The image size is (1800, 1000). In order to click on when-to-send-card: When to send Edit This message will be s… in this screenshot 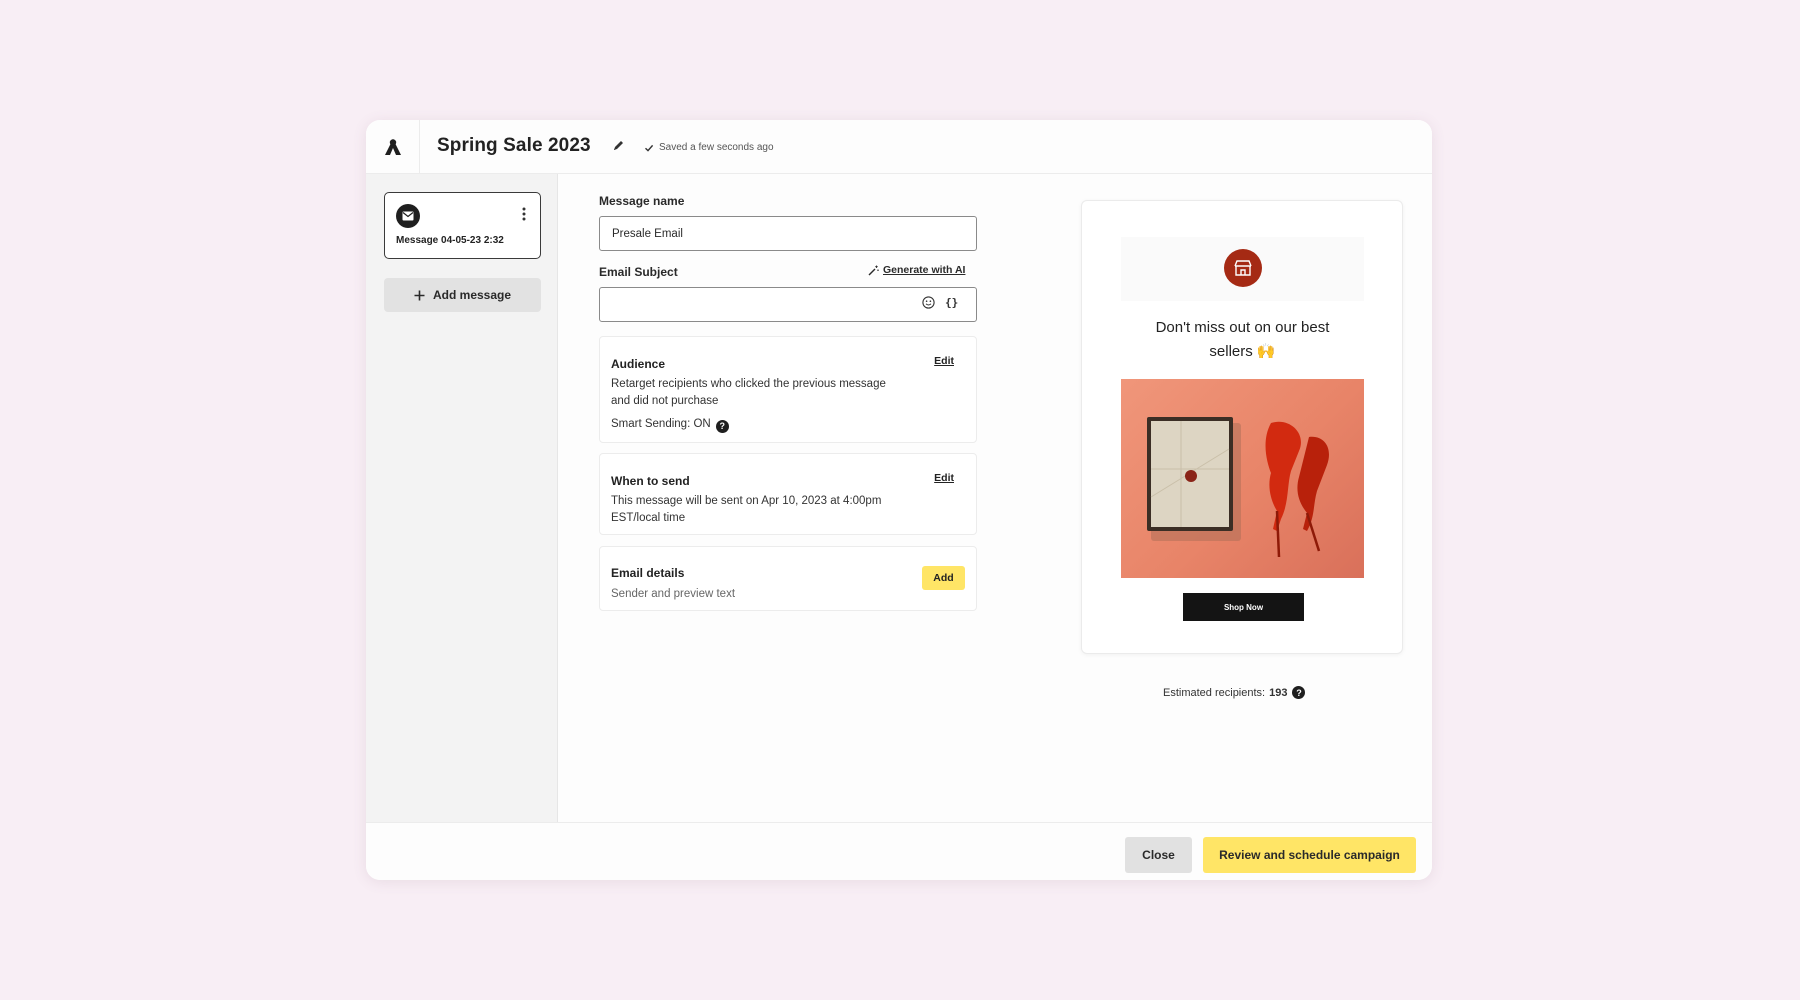, I will do `click(788, 494)`.